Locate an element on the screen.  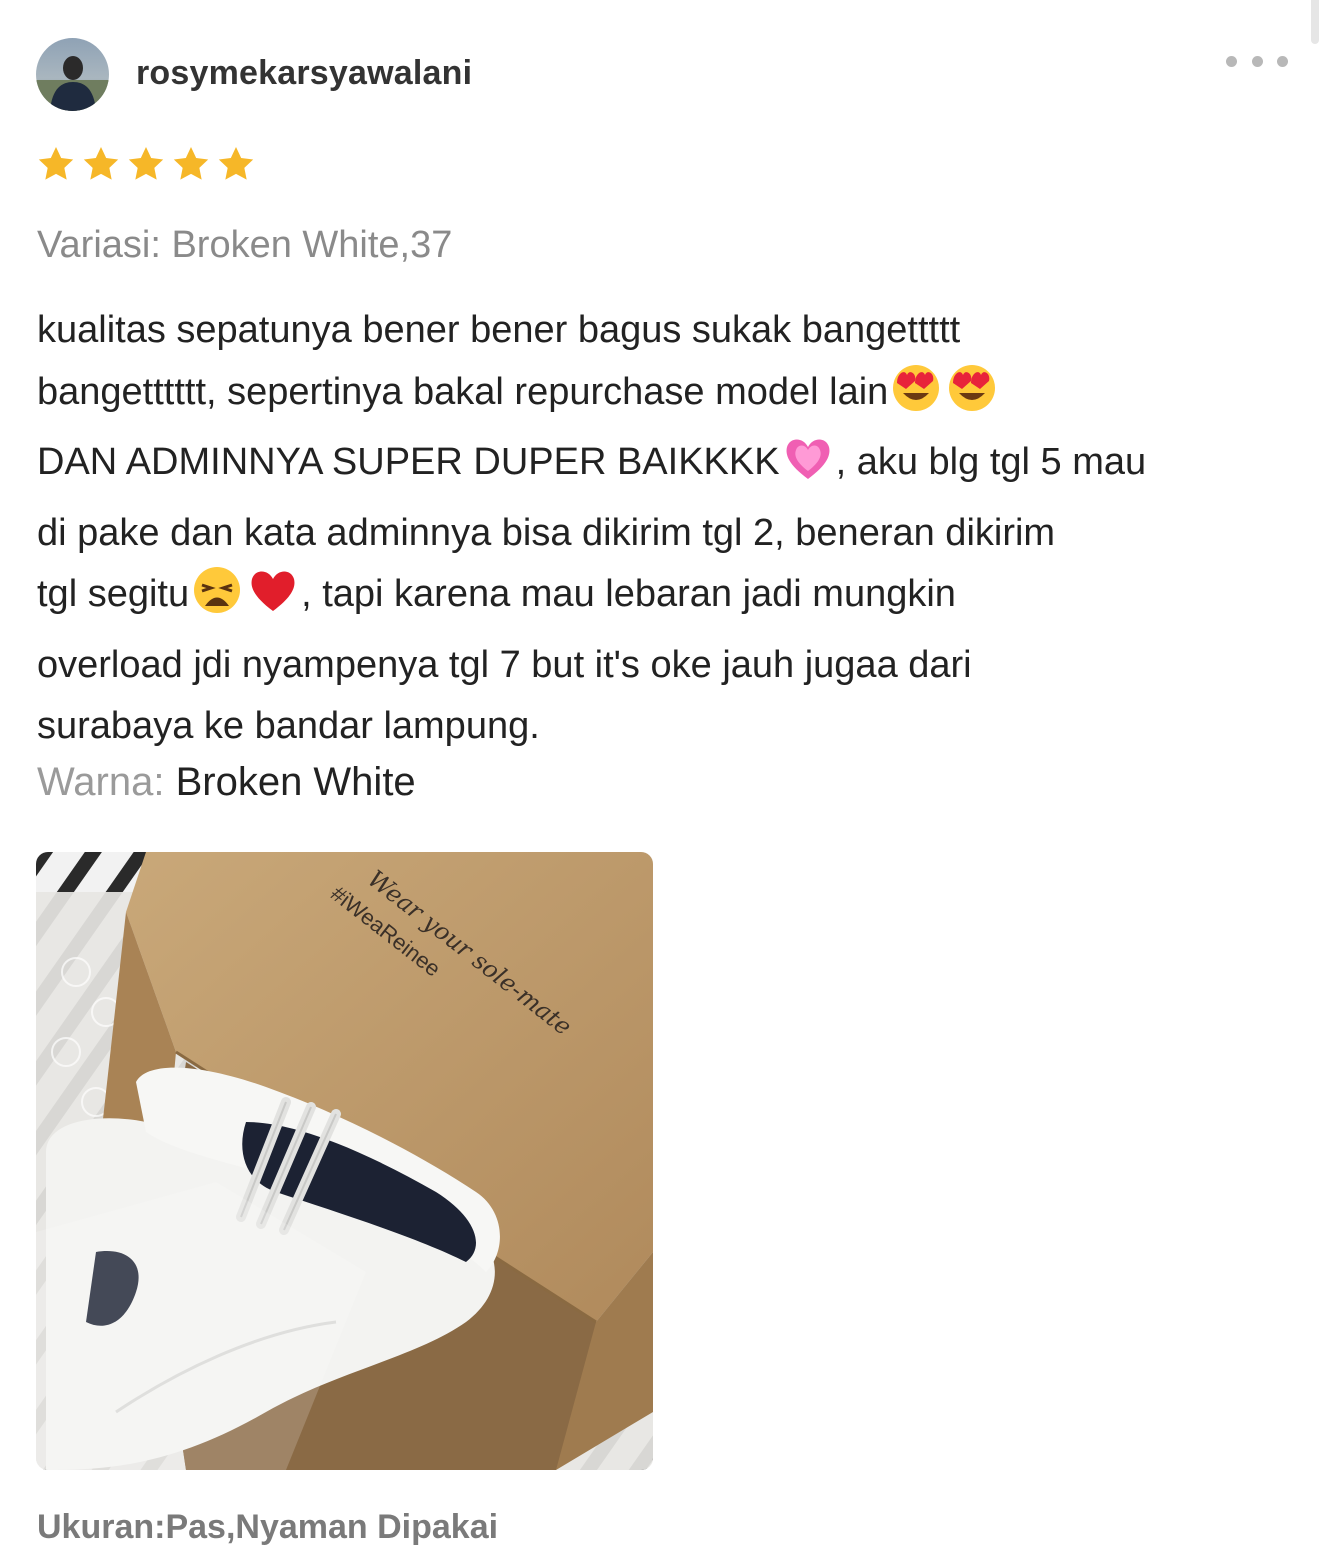
star-rating is located at coordinates (146, 164).